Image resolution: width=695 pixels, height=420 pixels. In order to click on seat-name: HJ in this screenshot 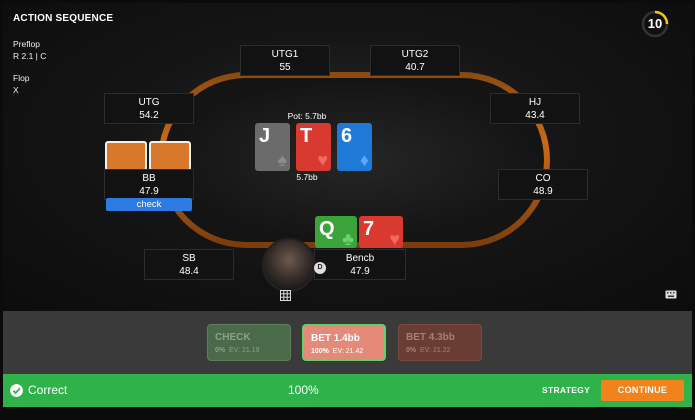, I will do `click(535, 102)`.